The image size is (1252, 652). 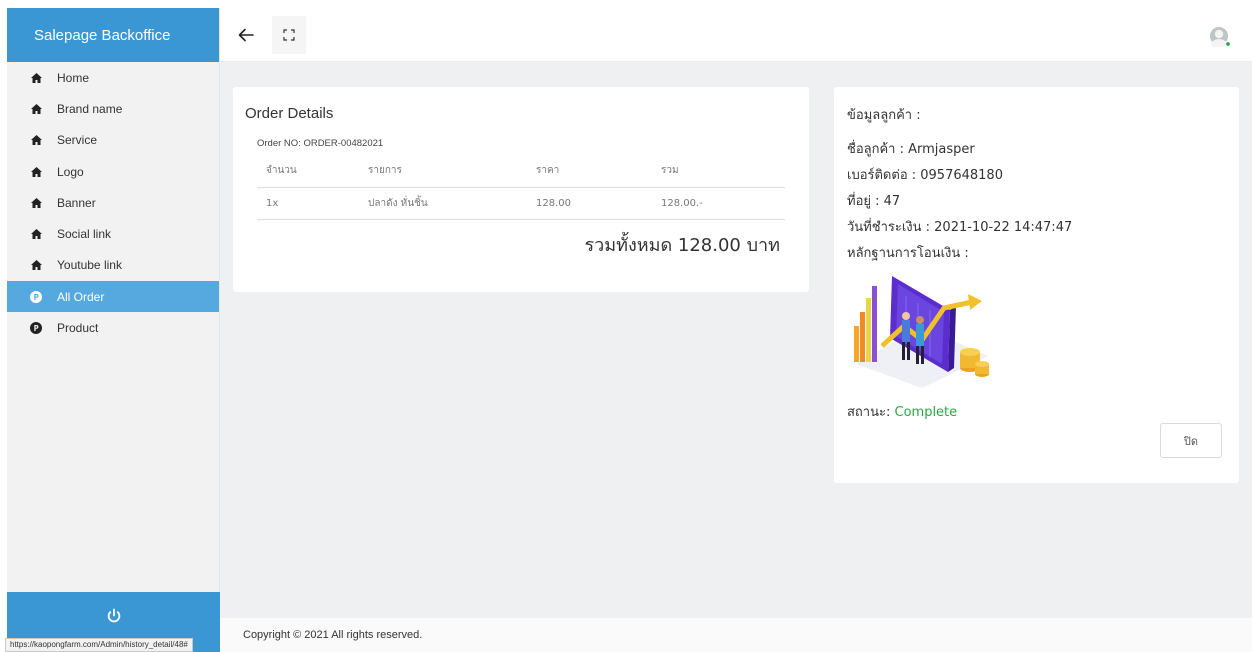 What do you see at coordinates (113, 233) in the screenshot?
I see `sidebar-item-social-link: Social link` at bounding box center [113, 233].